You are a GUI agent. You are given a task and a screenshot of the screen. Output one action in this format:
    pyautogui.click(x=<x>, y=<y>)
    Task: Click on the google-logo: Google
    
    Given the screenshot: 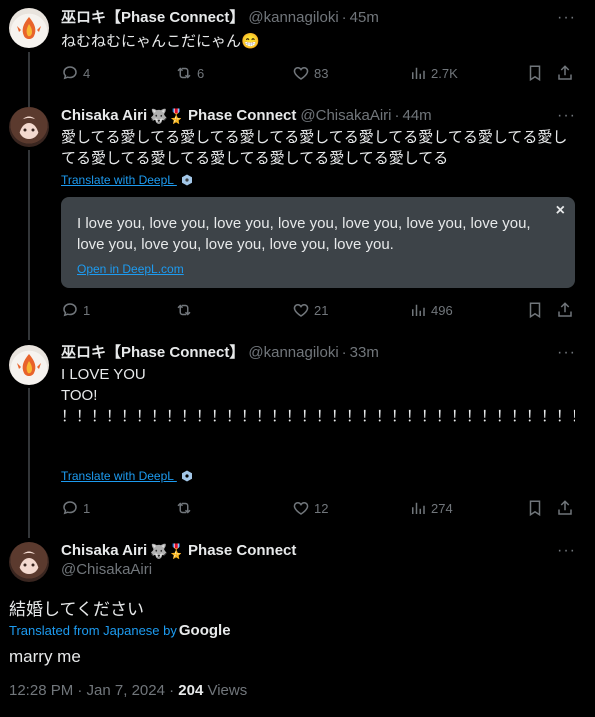 What is the action you would take?
    pyautogui.click(x=204, y=630)
    